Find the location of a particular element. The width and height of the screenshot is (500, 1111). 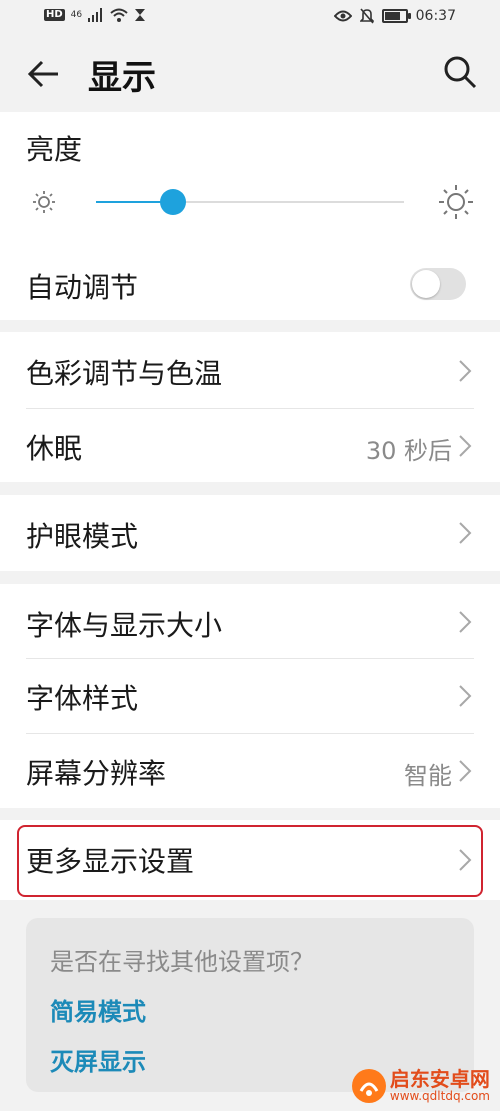

toggle-knob is located at coordinates (426, 284).